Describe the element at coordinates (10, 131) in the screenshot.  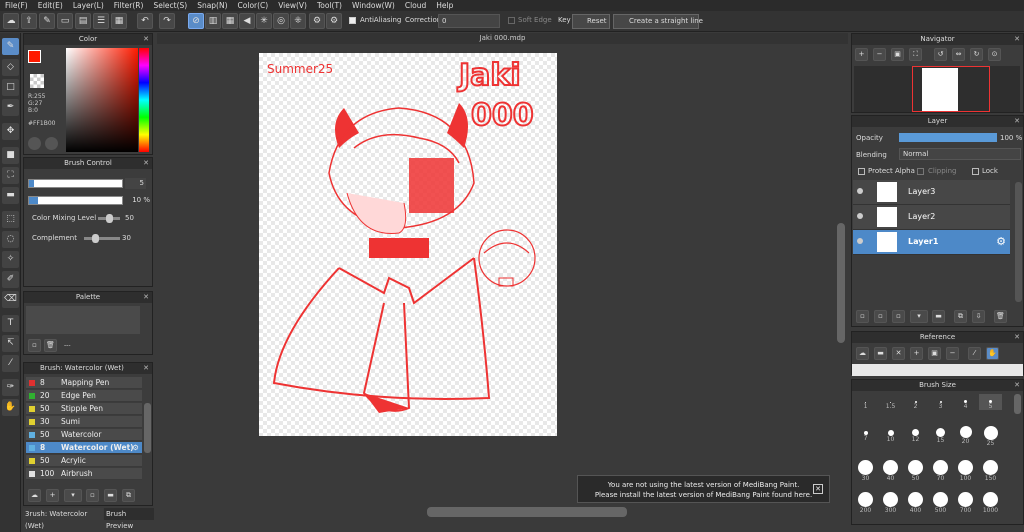
I see `move-tool-icon: ✥` at that location.